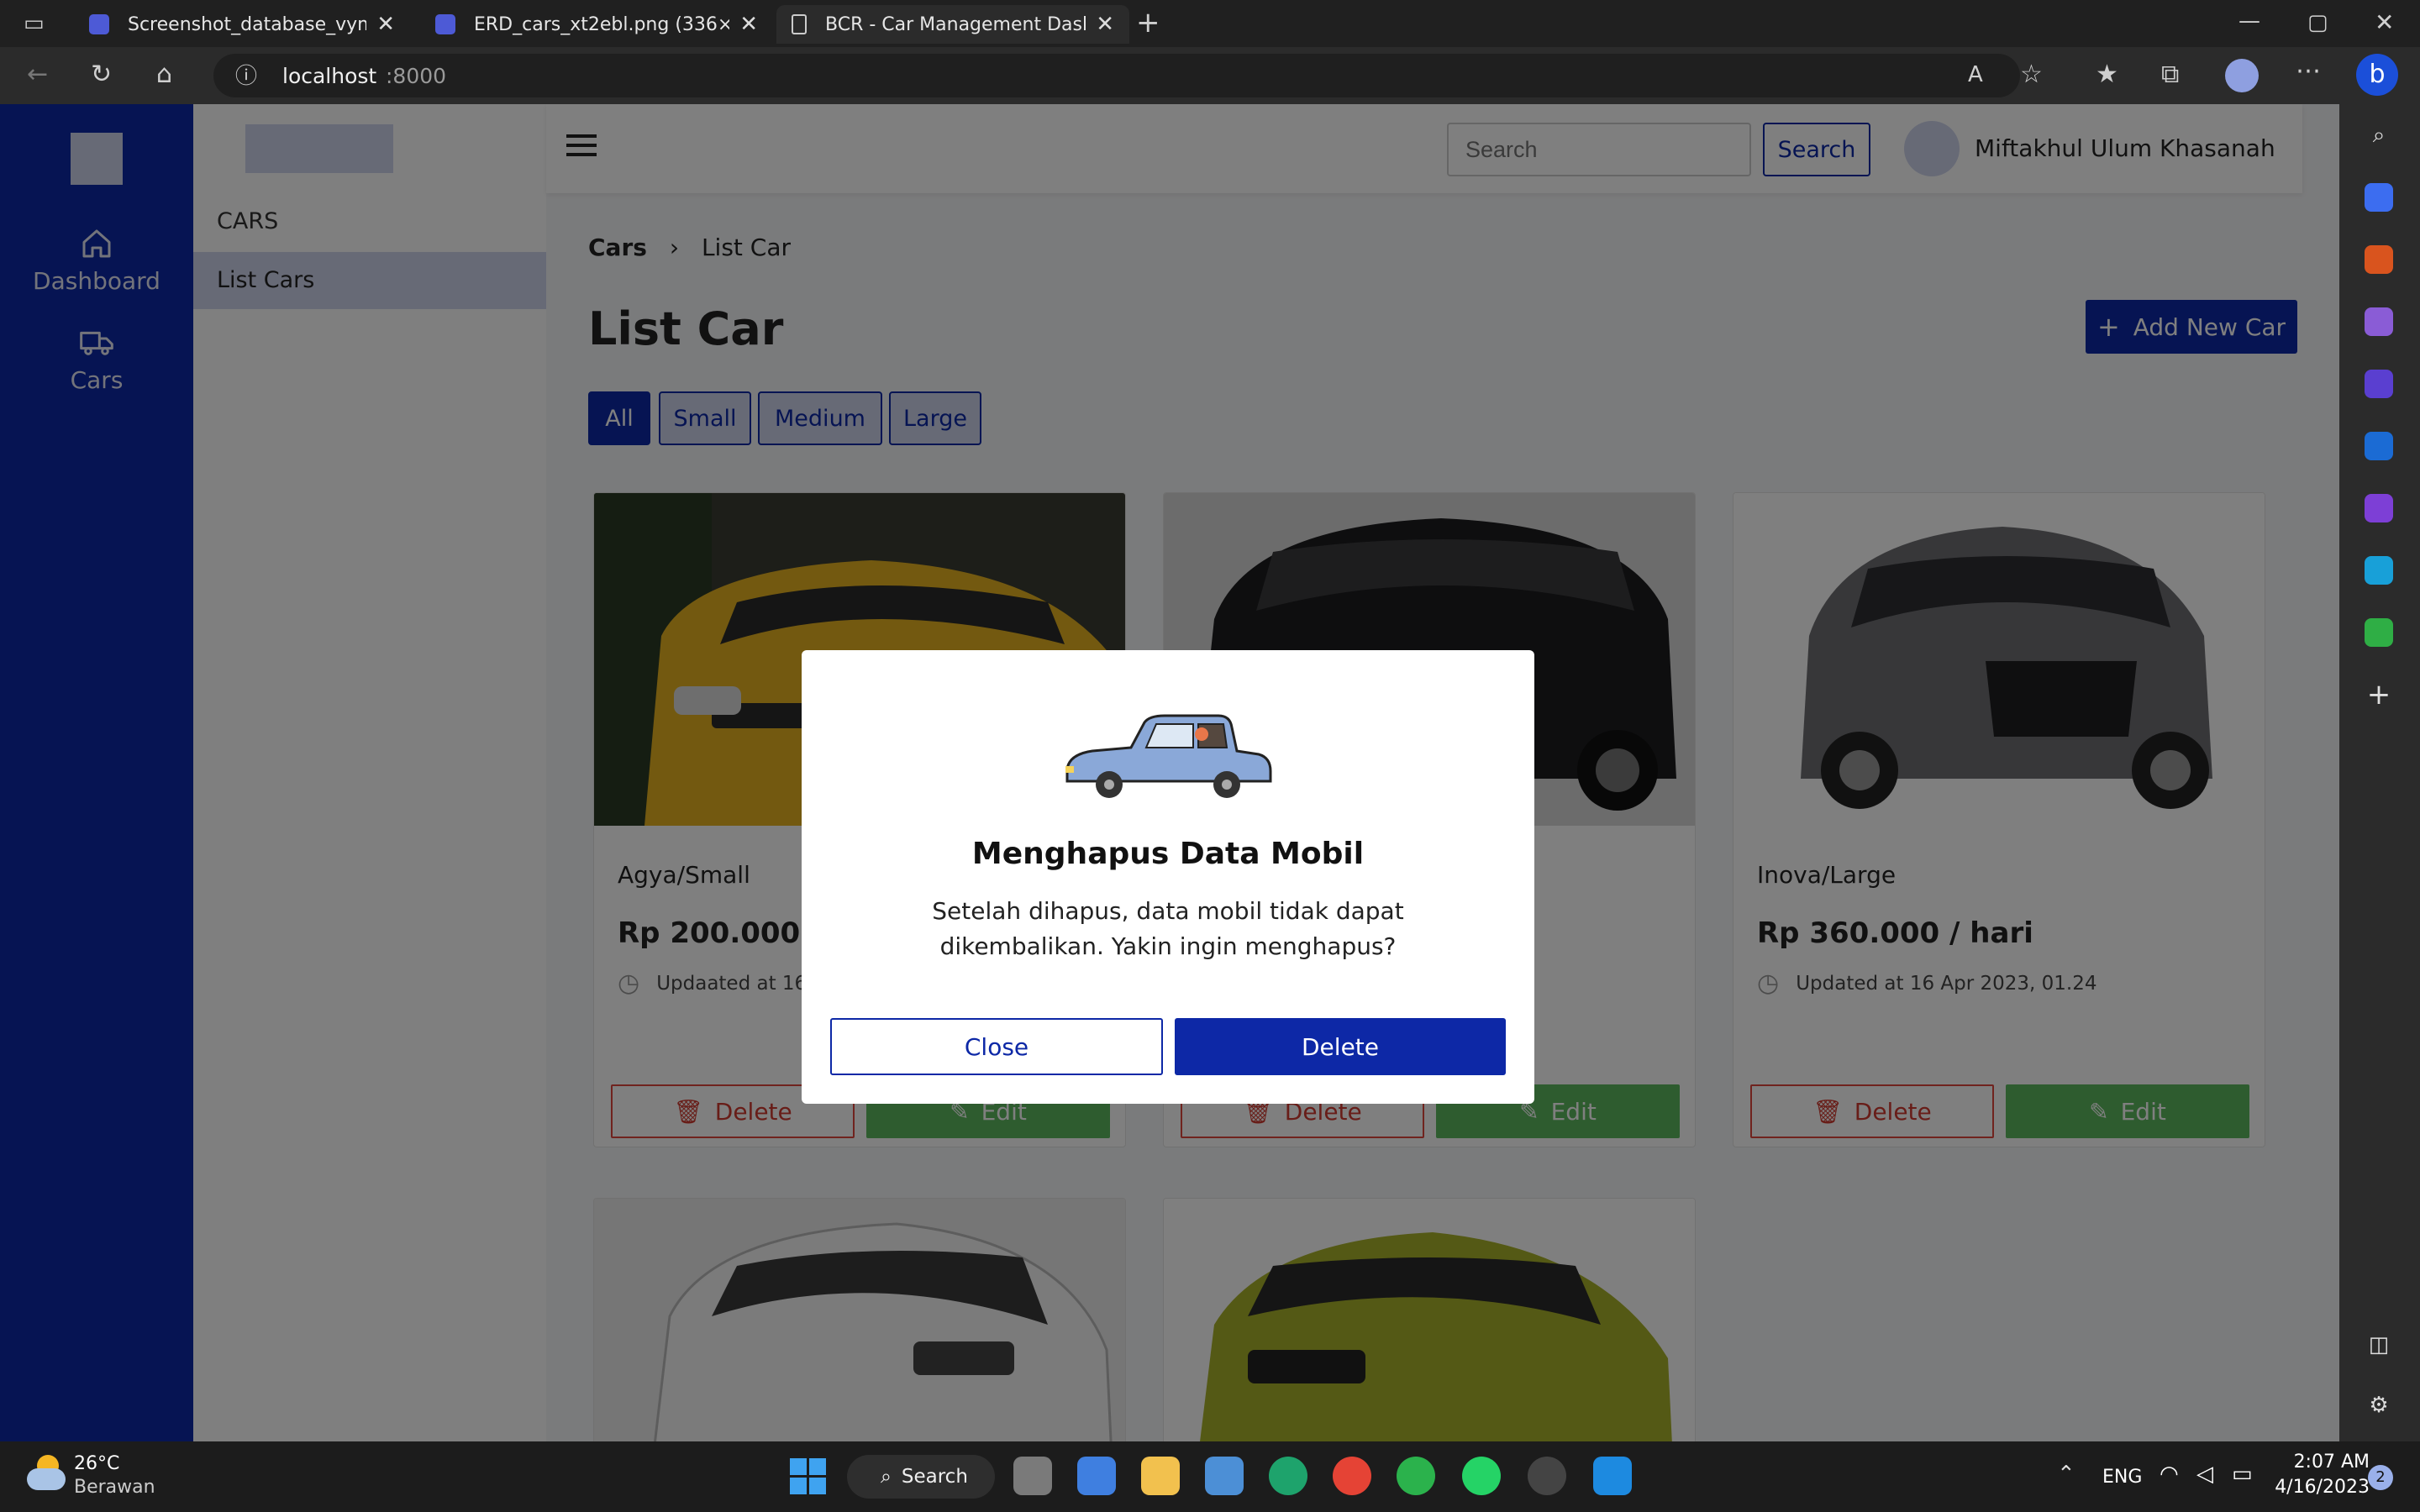  What do you see at coordinates (809, 1476) in the screenshot?
I see `windows-start-icon` at bounding box center [809, 1476].